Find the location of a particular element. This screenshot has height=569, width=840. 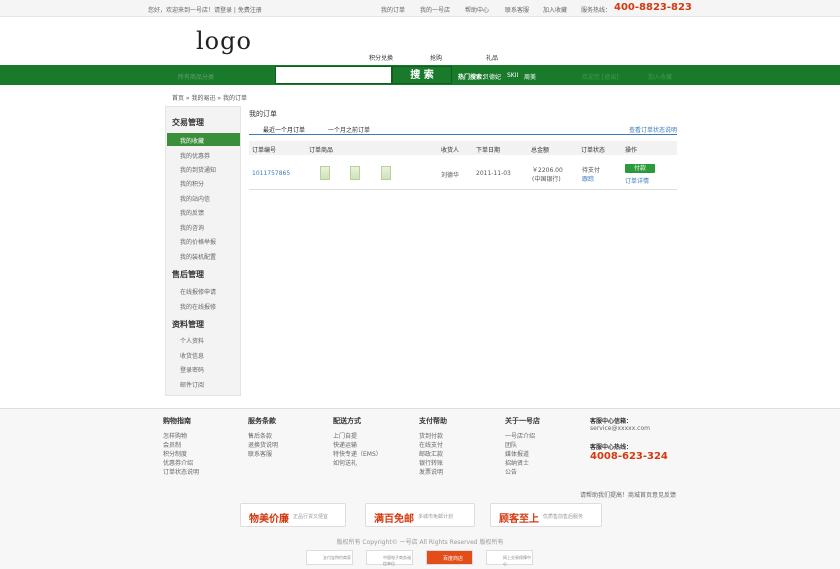

welcome-text: 您好，欢迎来到一号店！请登录 | 免费注册 is located at coordinates (205, 9).